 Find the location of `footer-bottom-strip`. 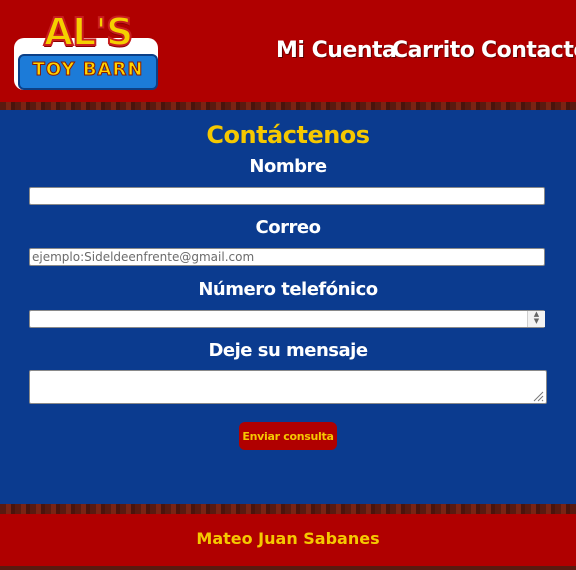

footer-bottom-strip is located at coordinates (288, 568).